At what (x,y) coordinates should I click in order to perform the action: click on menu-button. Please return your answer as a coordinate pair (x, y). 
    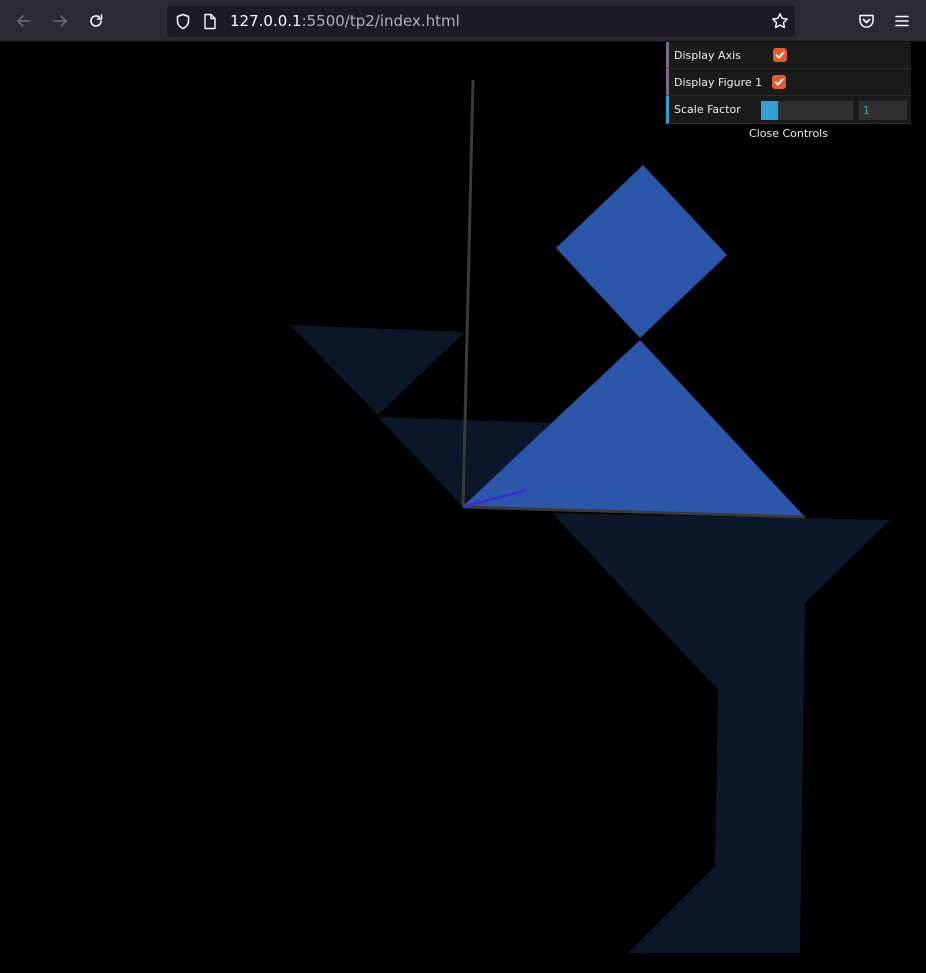
    Looking at the image, I should click on (902, 21).